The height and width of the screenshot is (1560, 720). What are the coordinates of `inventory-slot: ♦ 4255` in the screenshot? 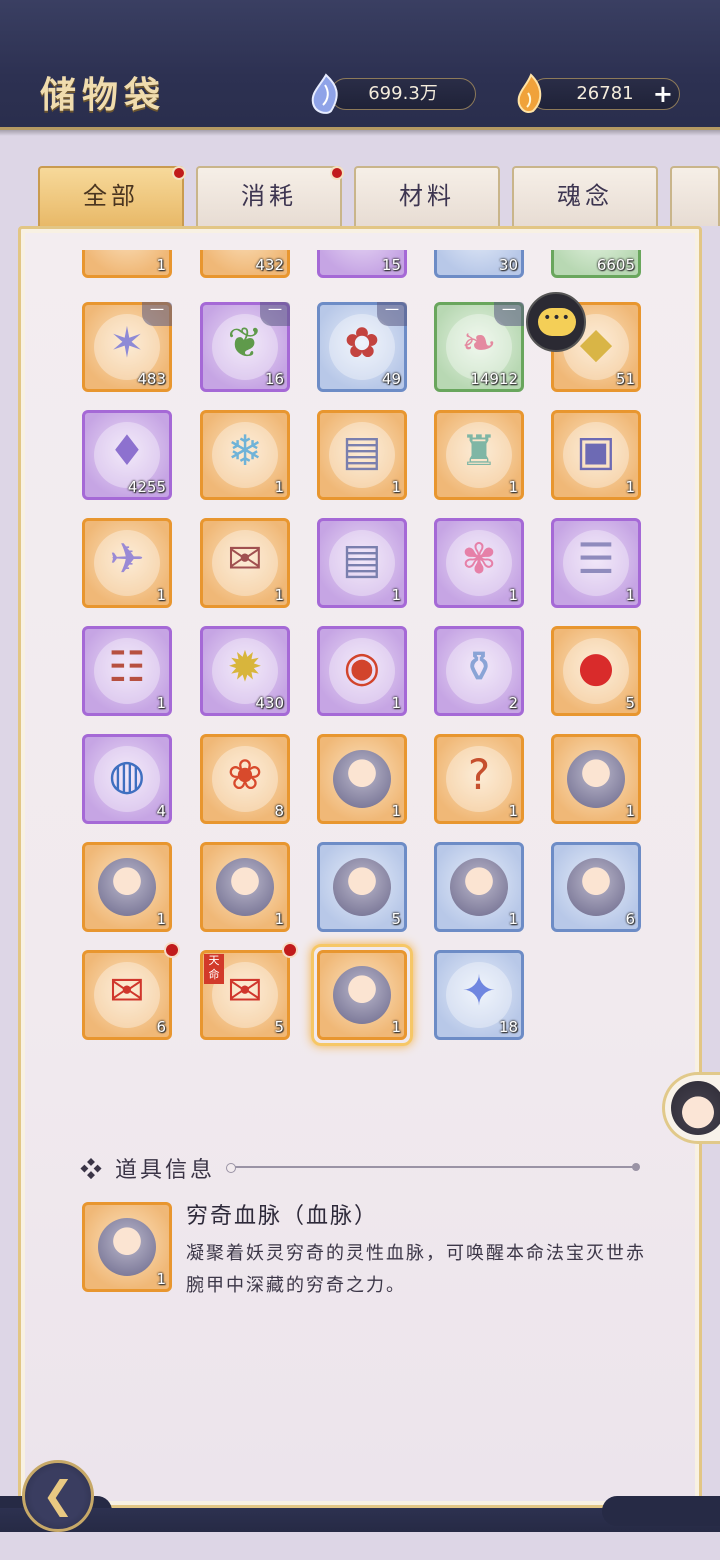 It's located at (127, 455).